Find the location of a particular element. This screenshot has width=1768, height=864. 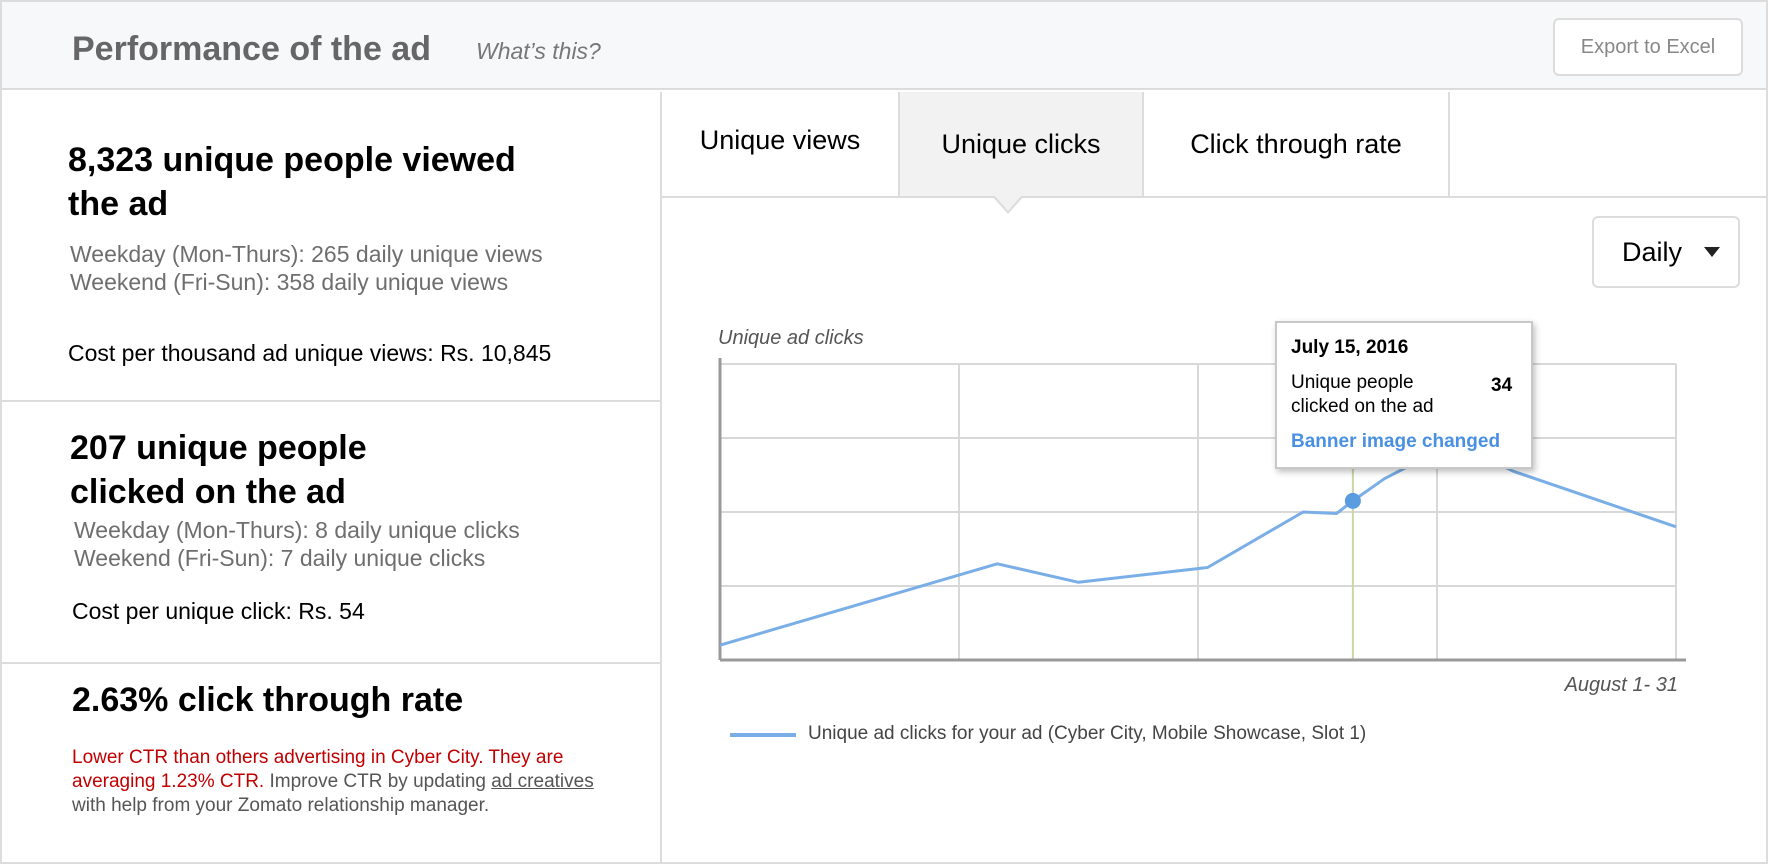

tooltip-label: Unique people clicked on the ad is located at coordinates (1362, 394).